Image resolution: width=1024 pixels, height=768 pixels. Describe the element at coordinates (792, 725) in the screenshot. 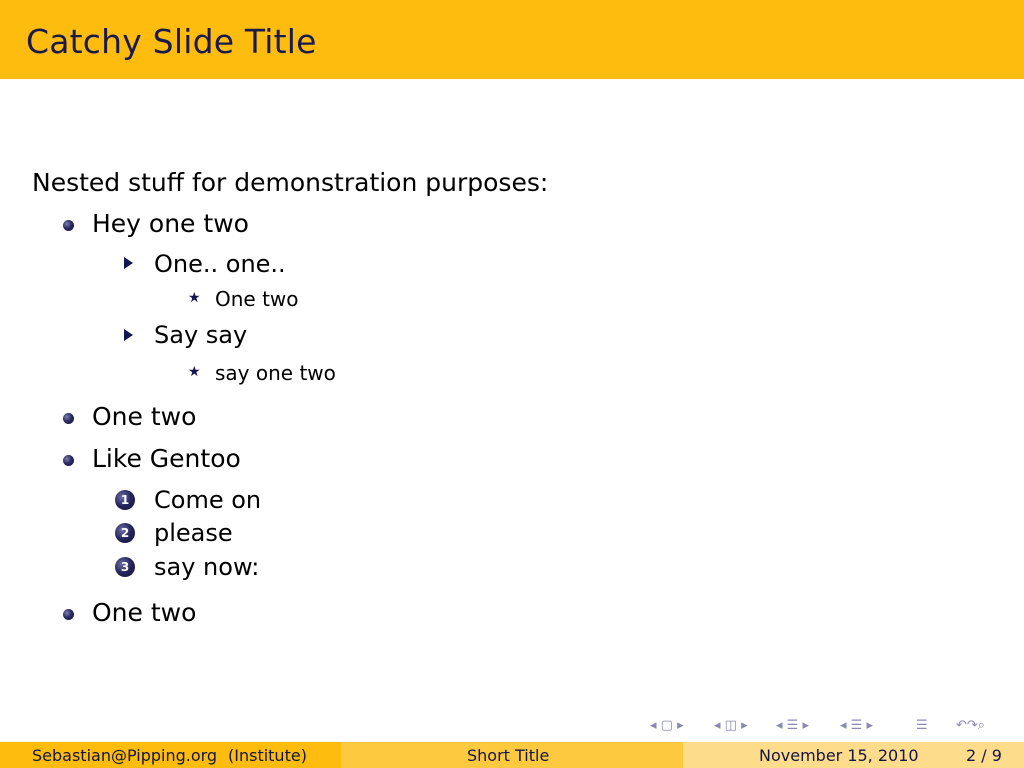

I see `nav-subsection-icon: ◂ ☰ ▸` at that location.